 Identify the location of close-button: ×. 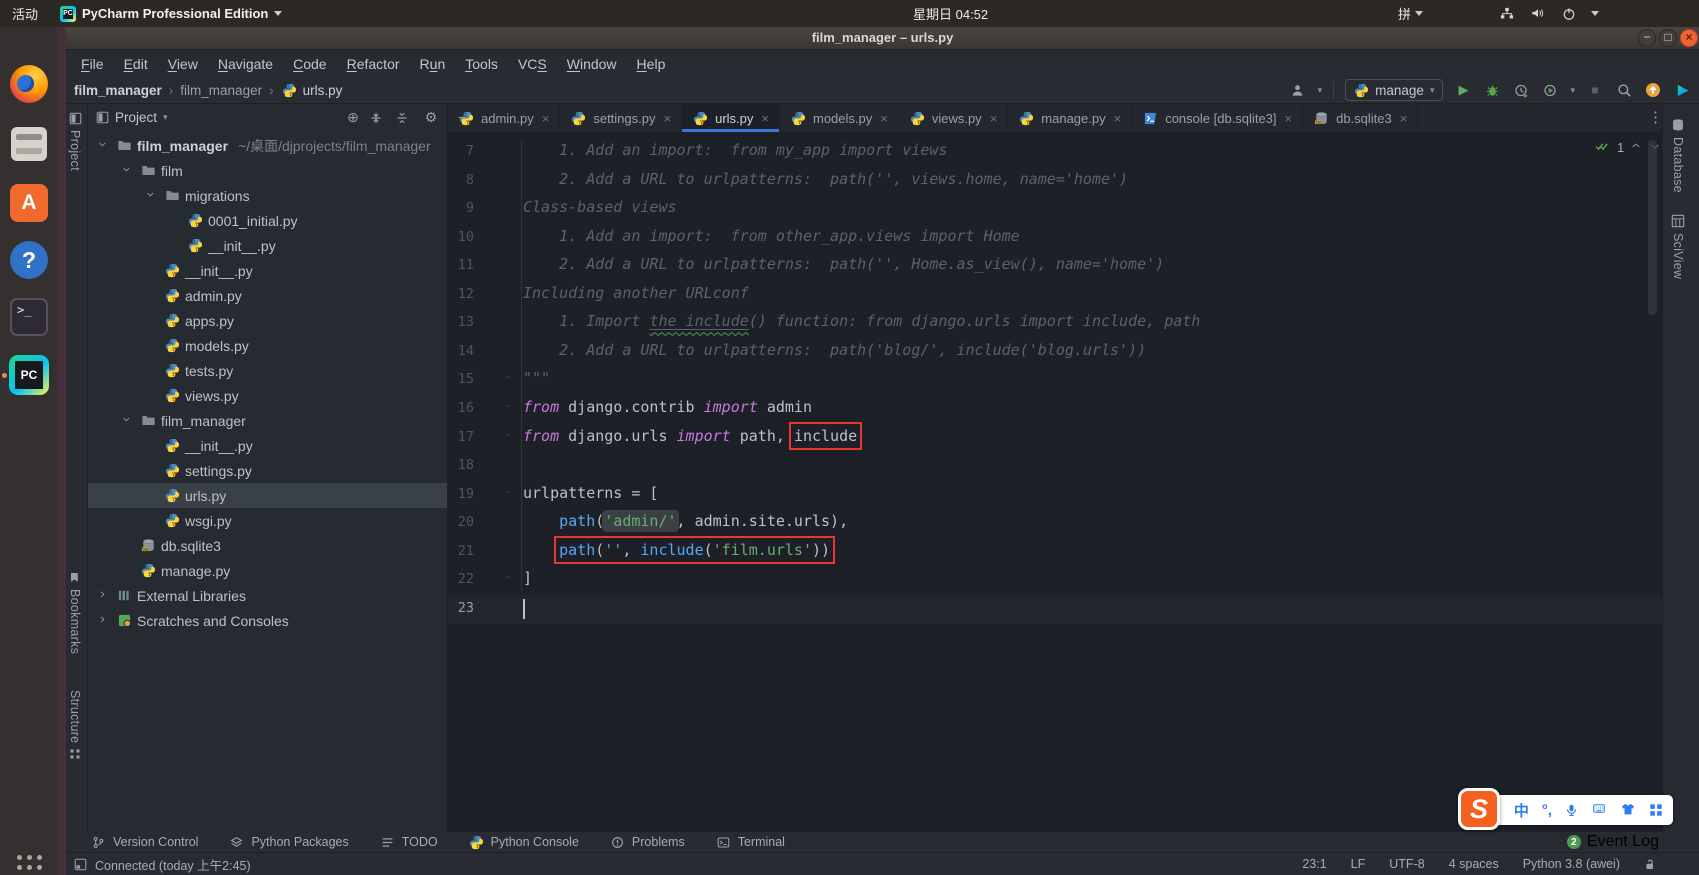
(1689, 38).